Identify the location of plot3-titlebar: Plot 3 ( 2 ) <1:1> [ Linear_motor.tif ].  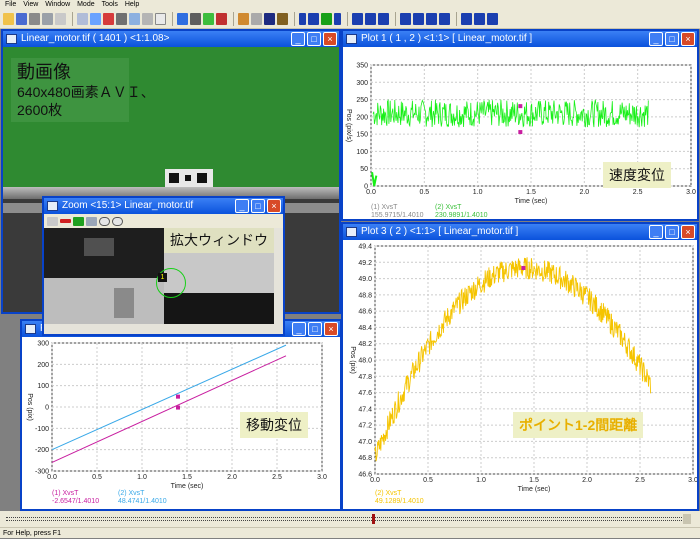
(520, 232).